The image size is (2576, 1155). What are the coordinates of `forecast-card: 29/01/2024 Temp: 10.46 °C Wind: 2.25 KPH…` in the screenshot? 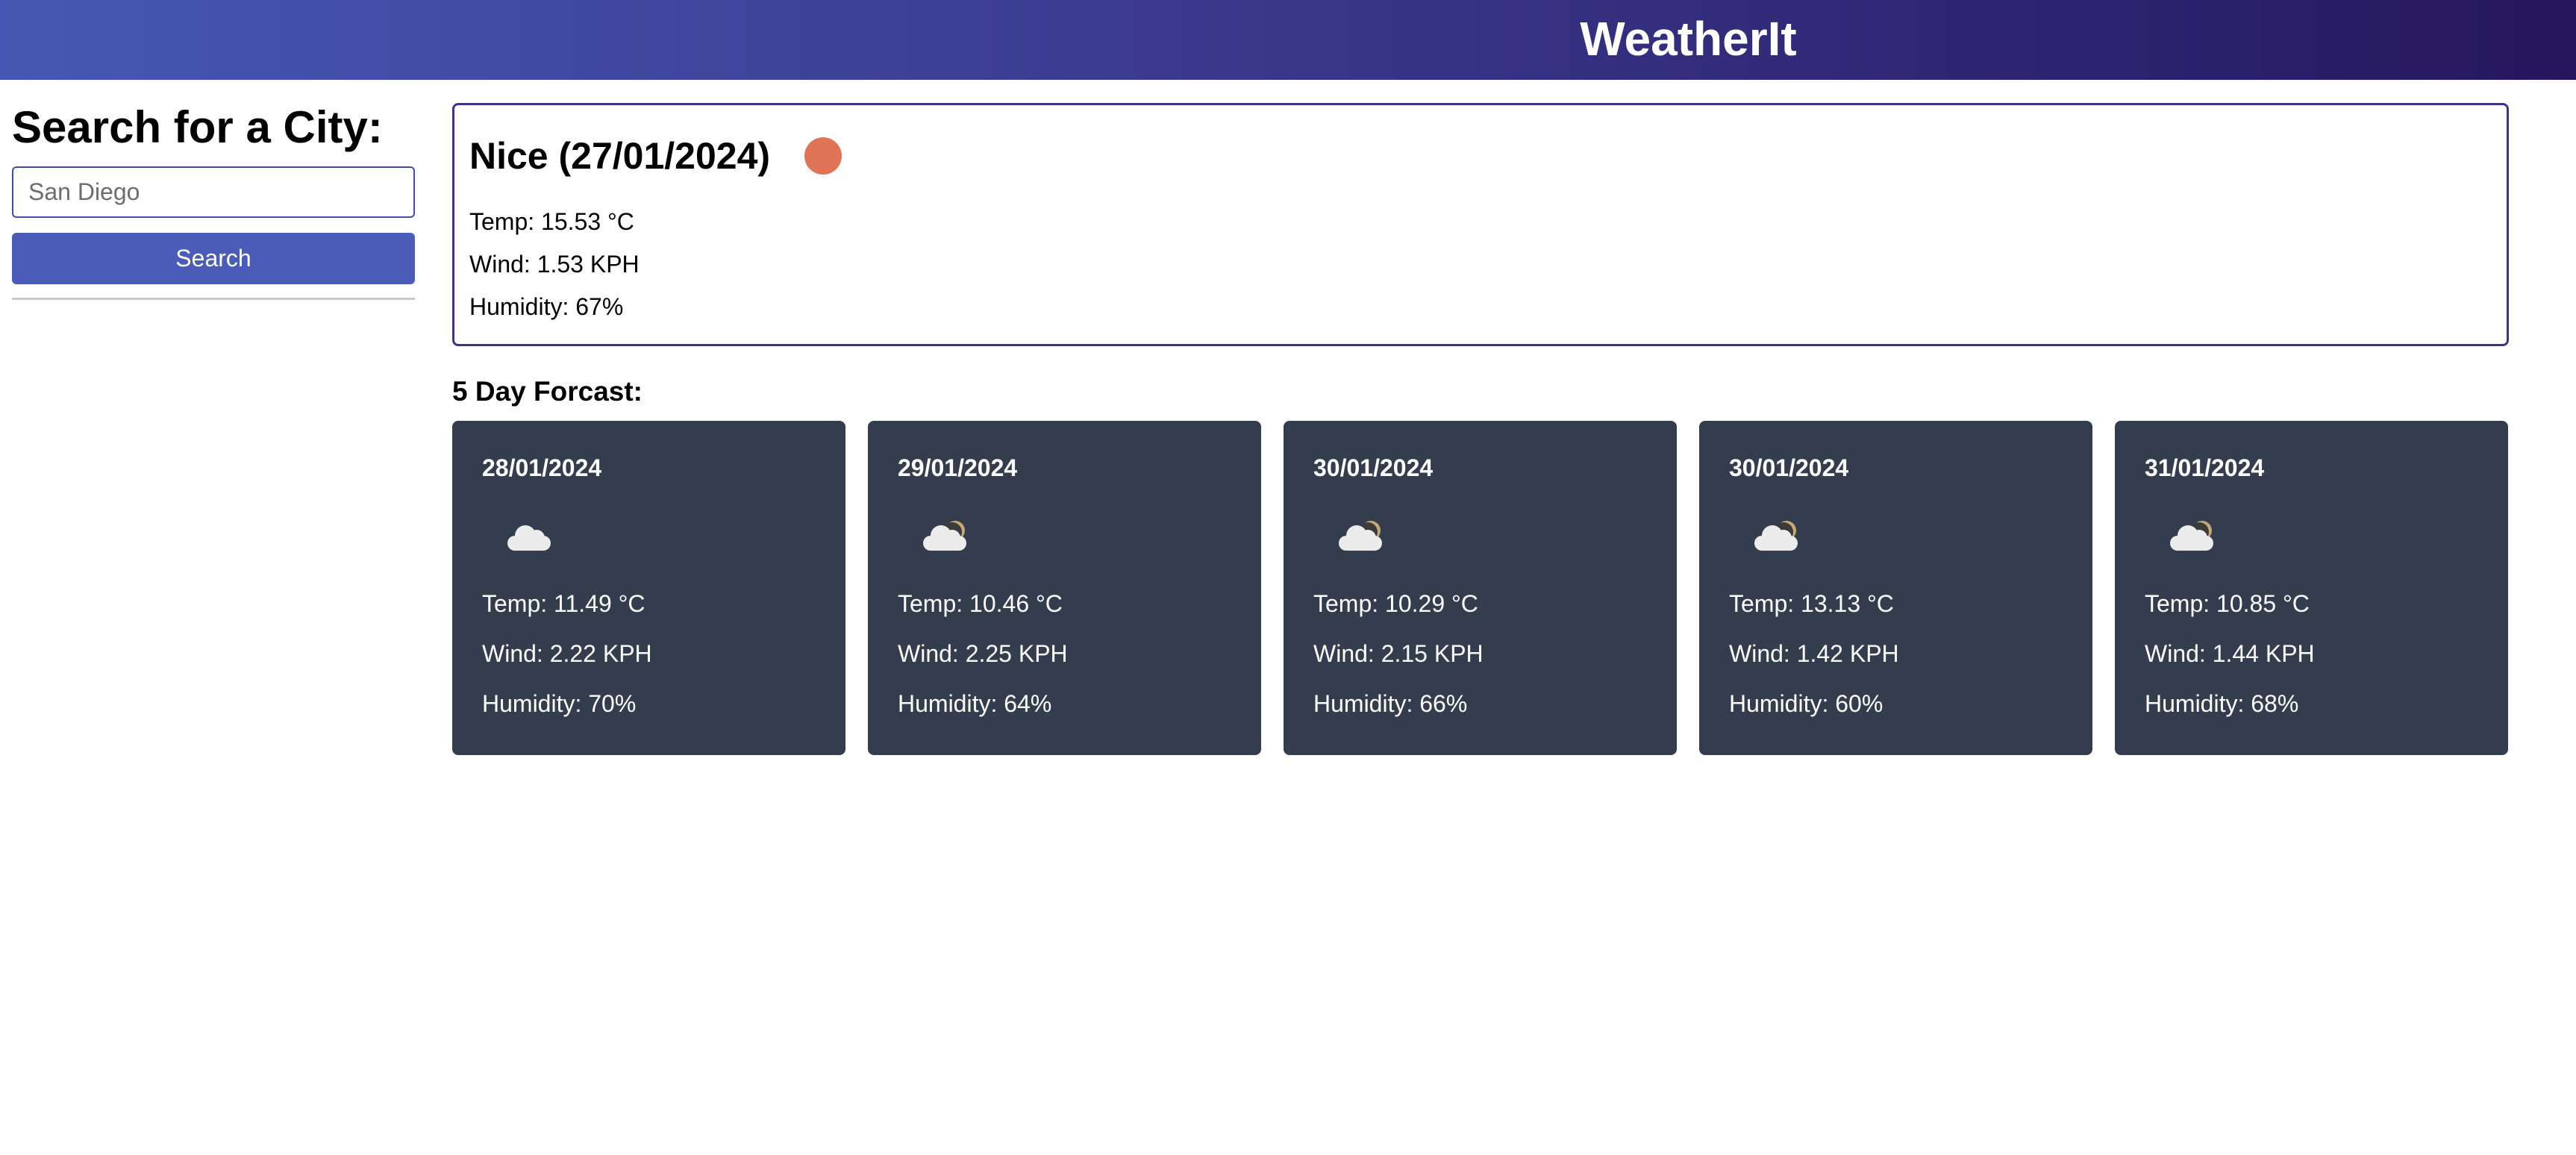 It's located at (1064, 588).